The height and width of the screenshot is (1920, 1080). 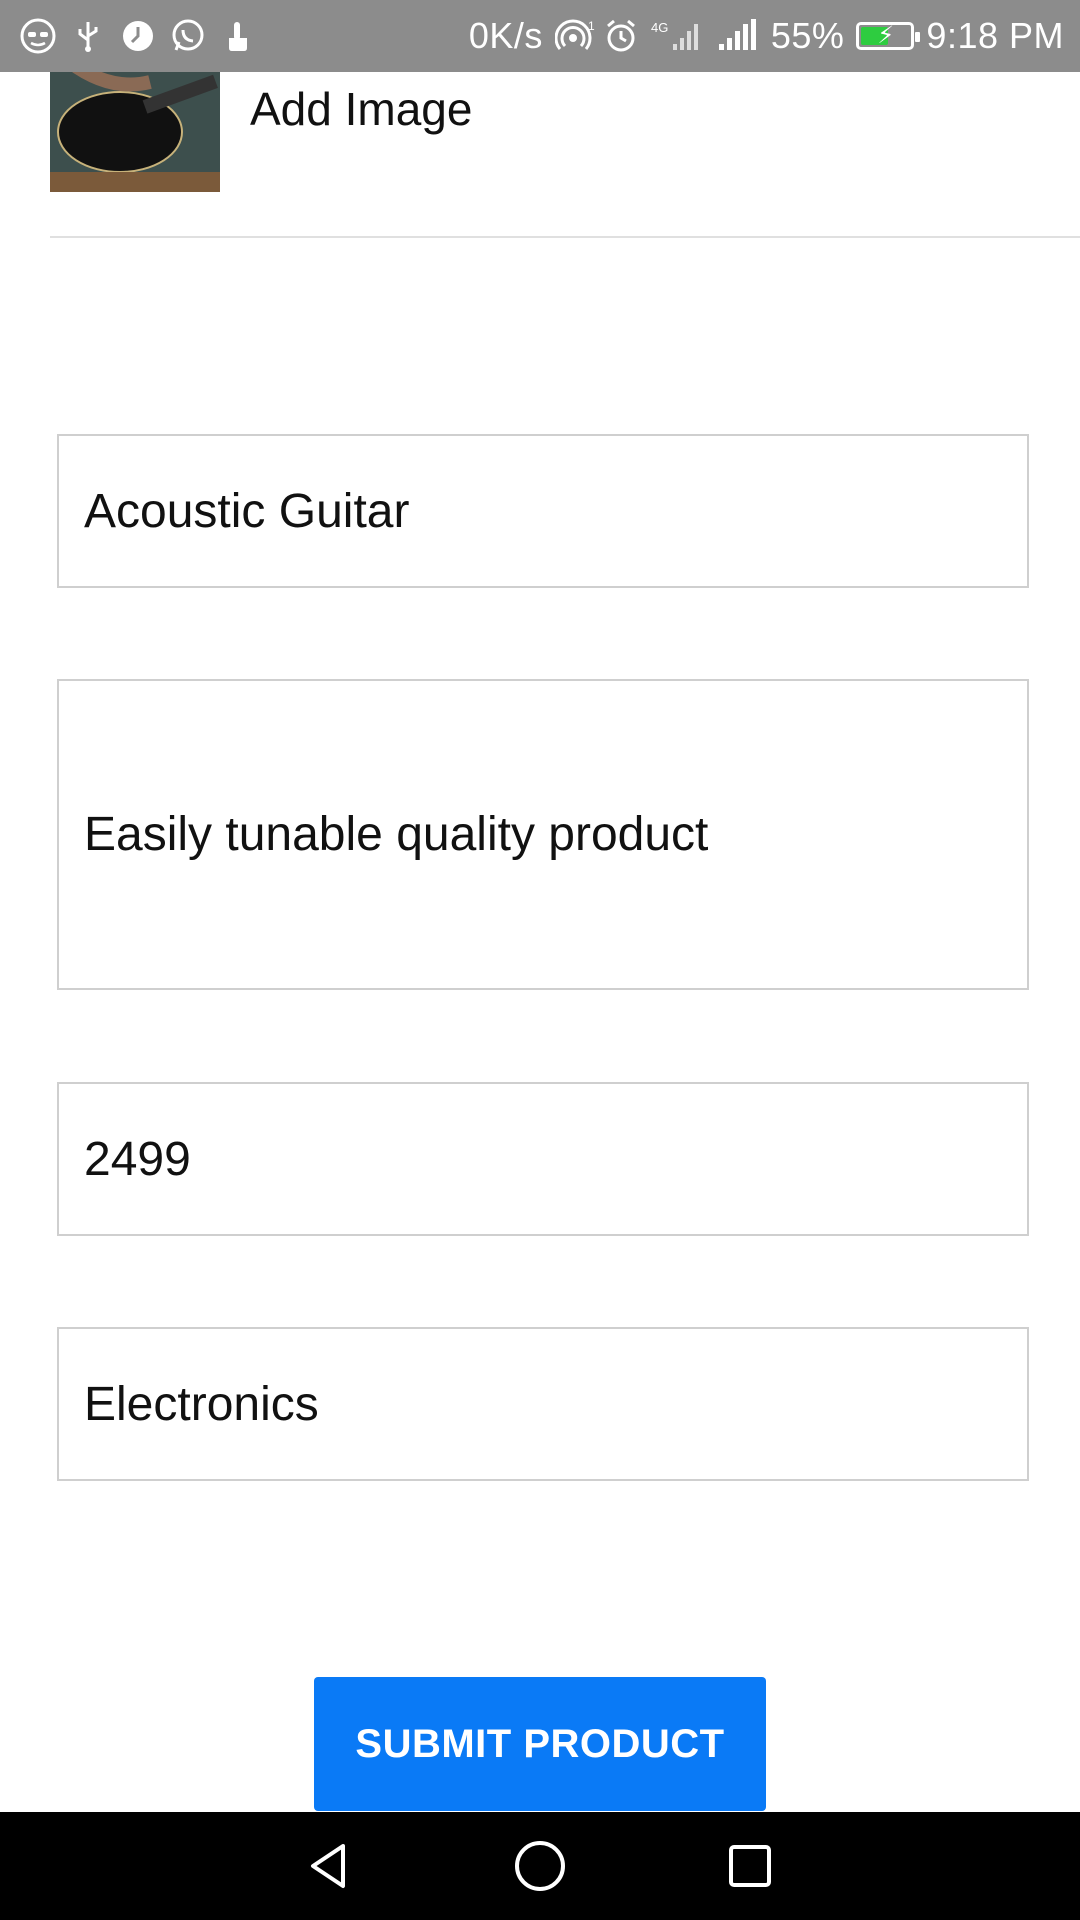 I want to click on svg-text: 1, so click(x=591, y=26).